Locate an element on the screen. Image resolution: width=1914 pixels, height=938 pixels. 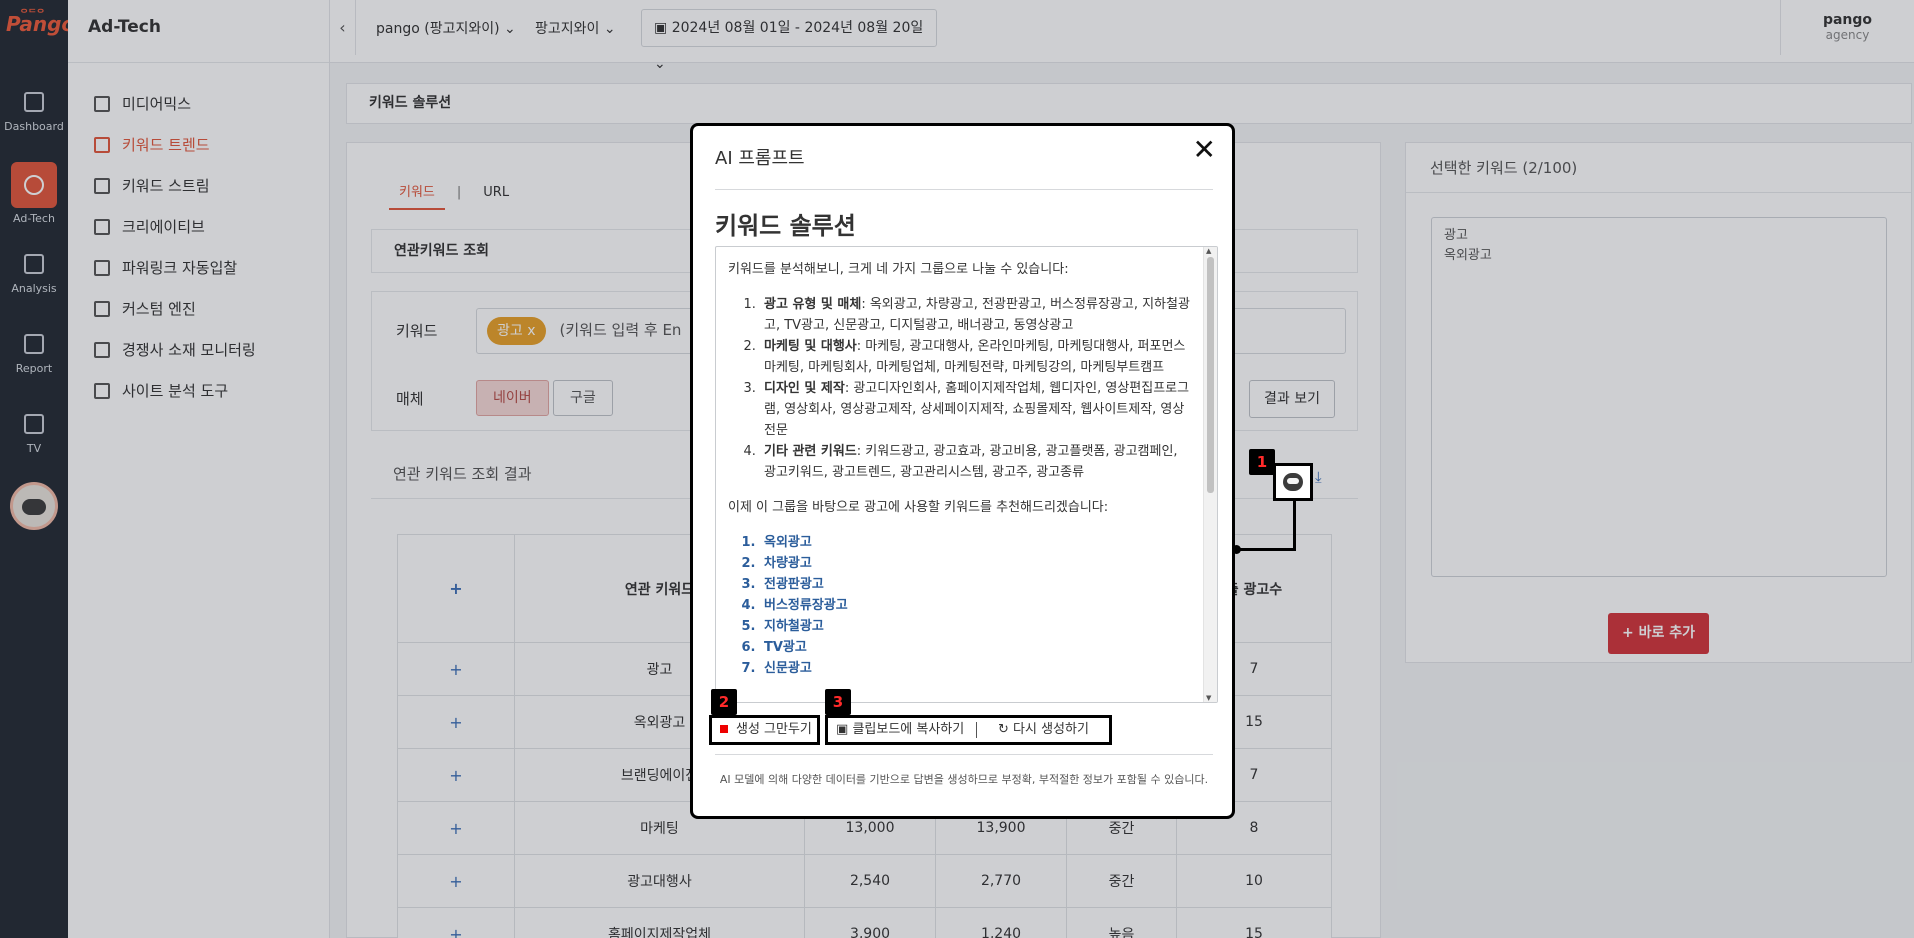
recommend-intro: 이제 이 그룹을 바탕으로 광고에 사용할 키워드를 추천해드리겠습니다: is located at coordinates (918, 507).